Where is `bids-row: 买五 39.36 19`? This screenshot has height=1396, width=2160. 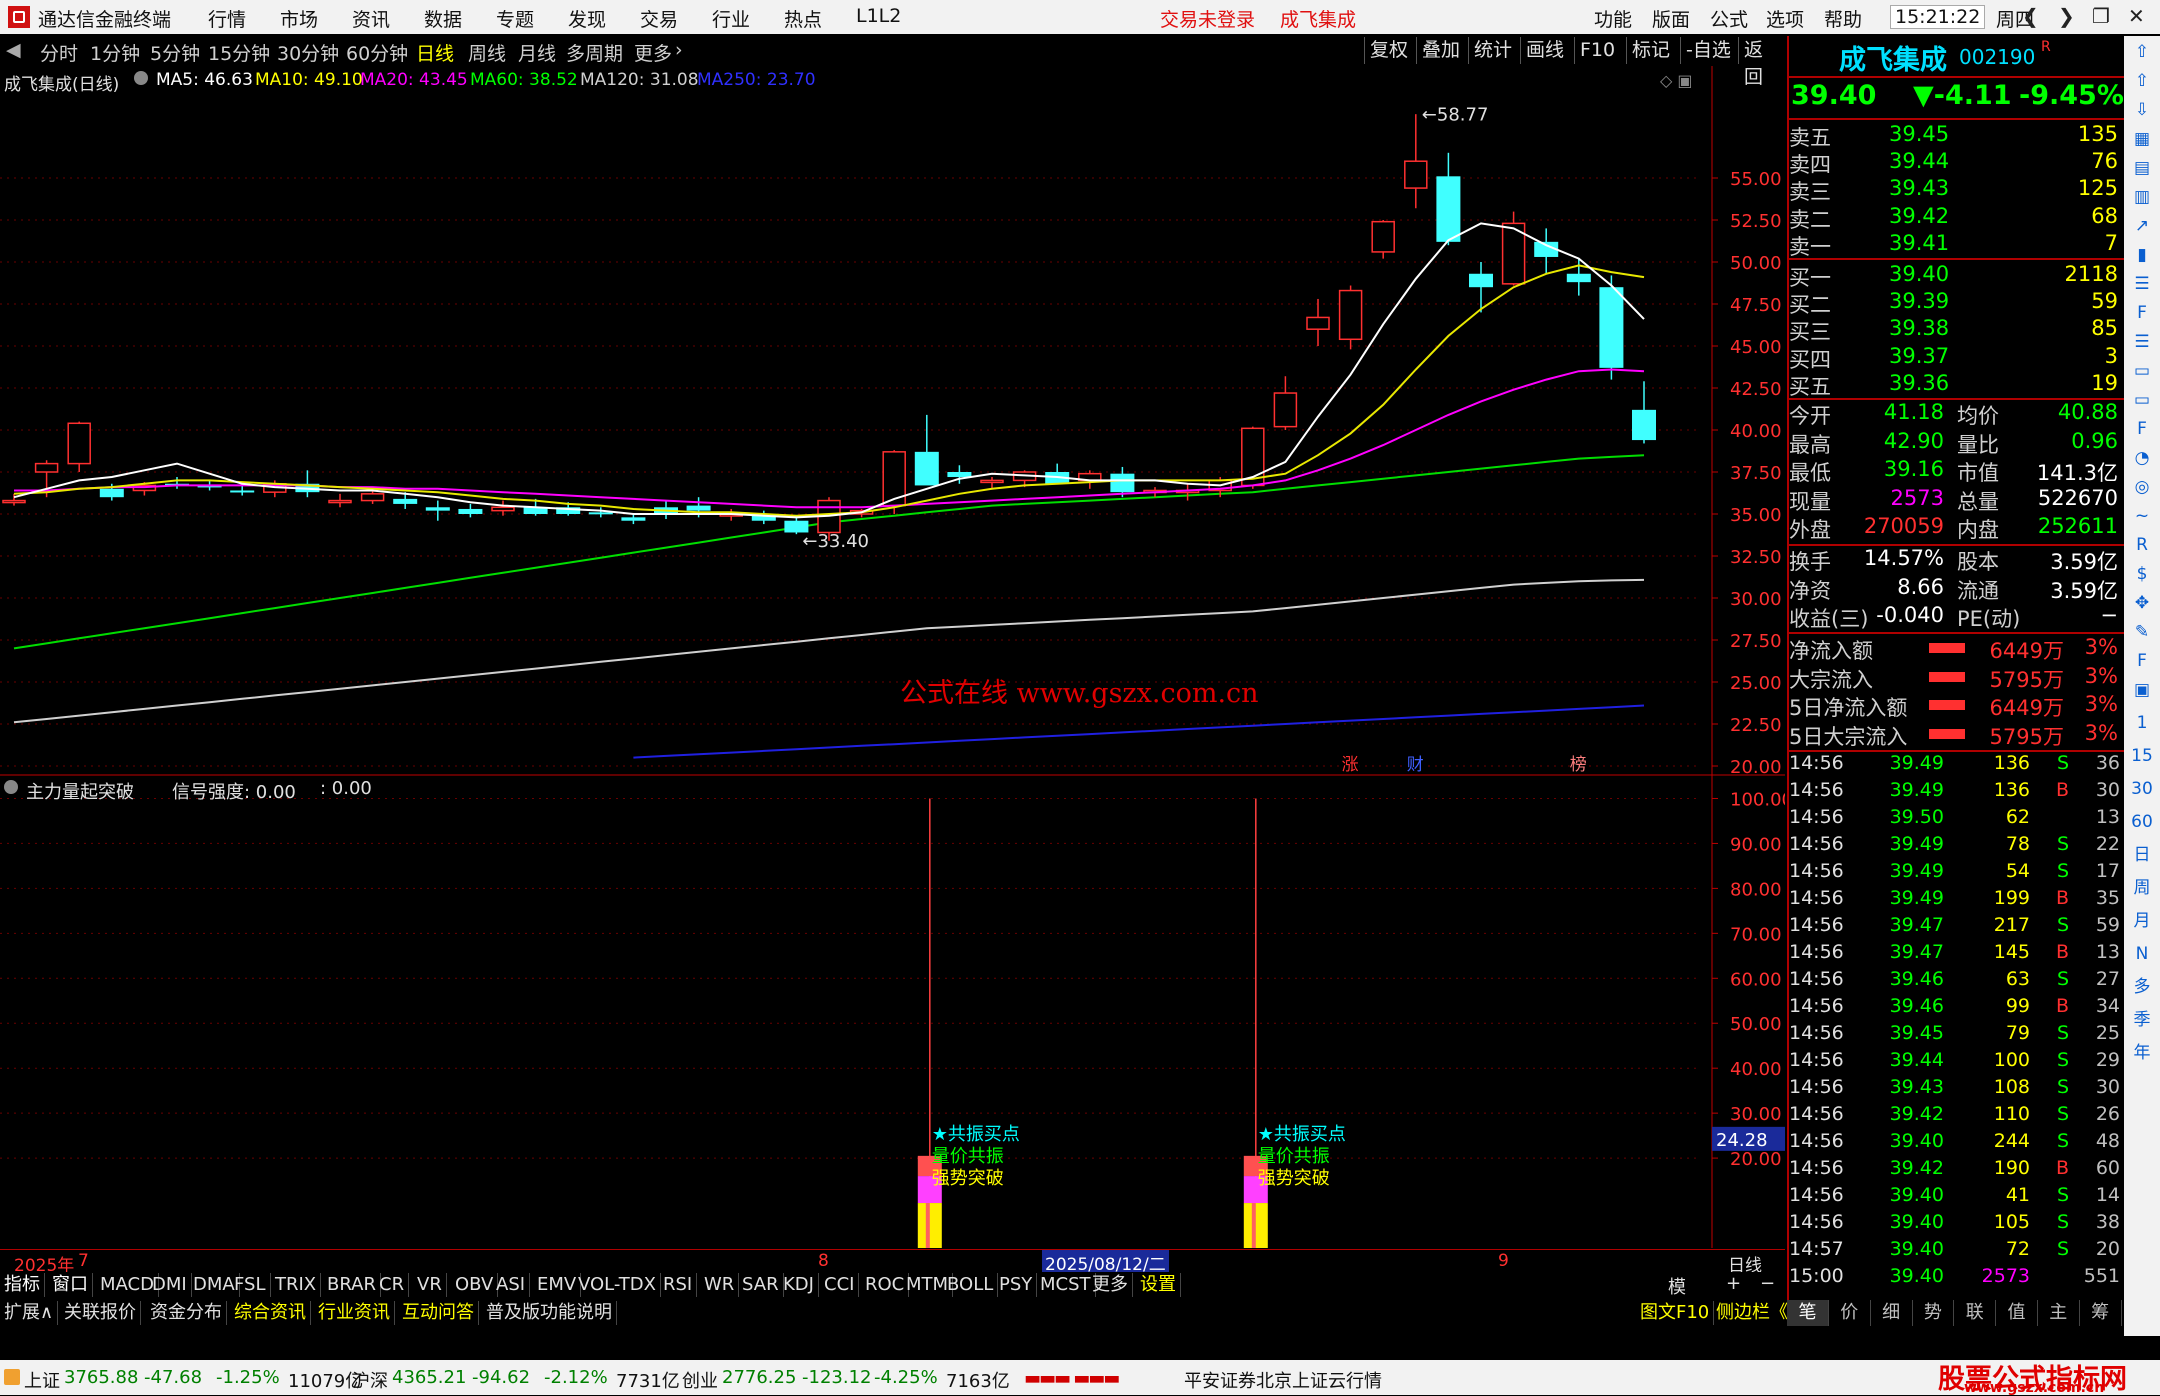 bids-row: 买五 39.36 19 is located at coordinates (1956, 385).